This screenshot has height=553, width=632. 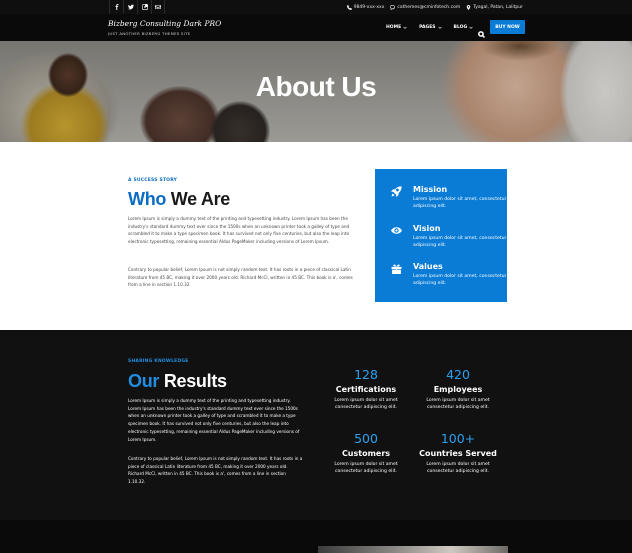 I want to click on about-heading: Who We Are, so click(x=179, y=199).